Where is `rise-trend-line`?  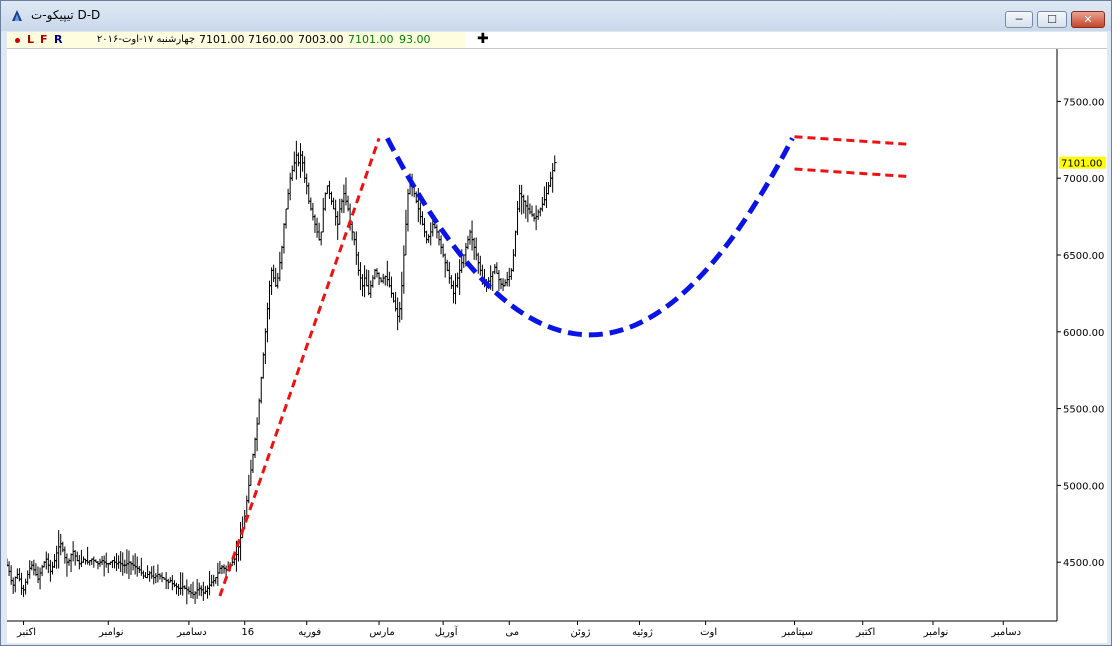
rise-trend-line is located at coordinates (299, 367).